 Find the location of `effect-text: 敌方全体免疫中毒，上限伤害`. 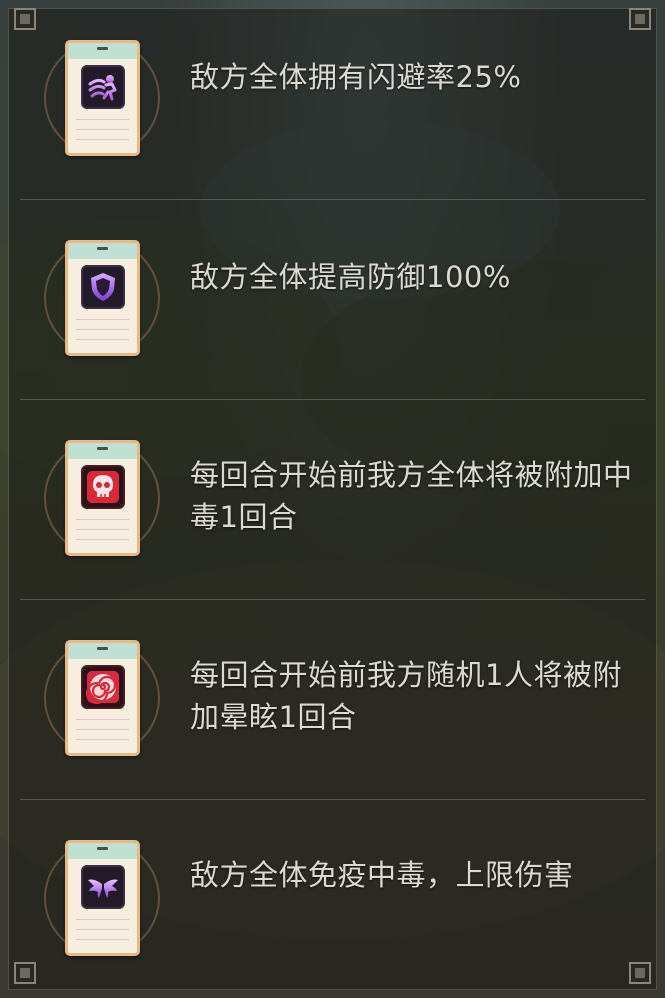

effect-text: 敌方全体免疫中毒，上限伤害 is located at coordinates (382, 875).